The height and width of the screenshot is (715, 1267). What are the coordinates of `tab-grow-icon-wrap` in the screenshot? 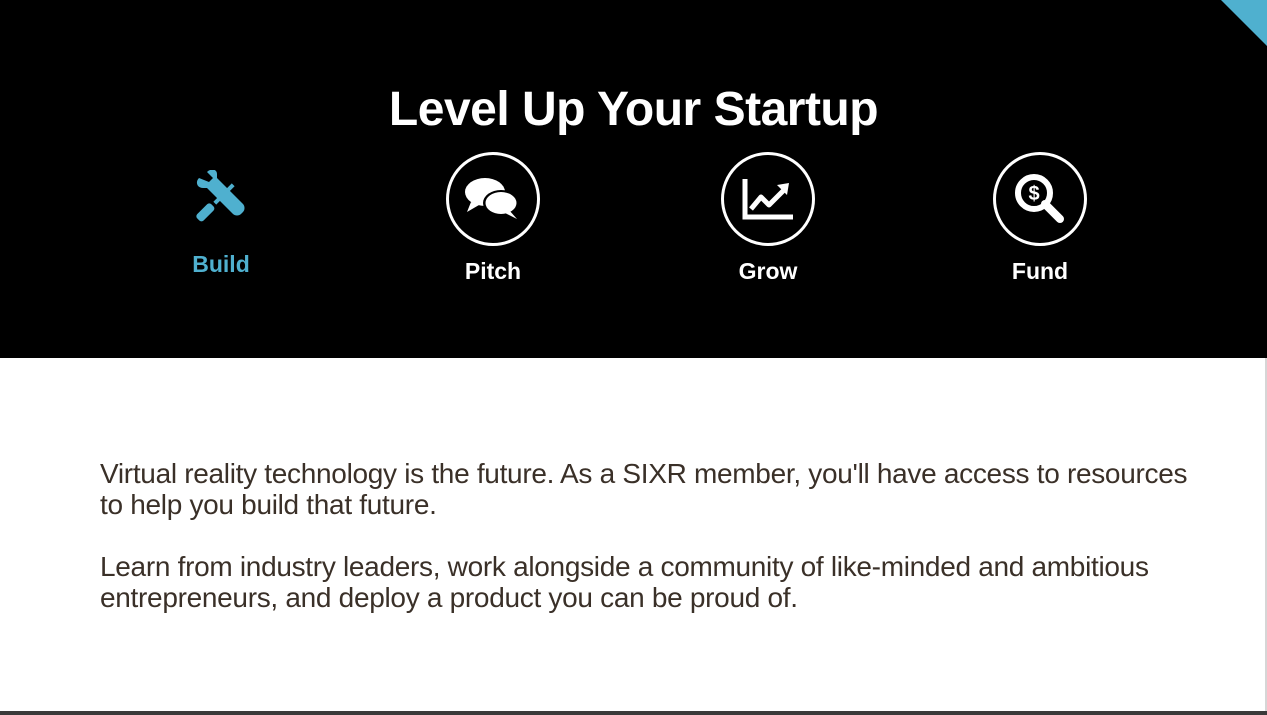 It's located at (768, 199).